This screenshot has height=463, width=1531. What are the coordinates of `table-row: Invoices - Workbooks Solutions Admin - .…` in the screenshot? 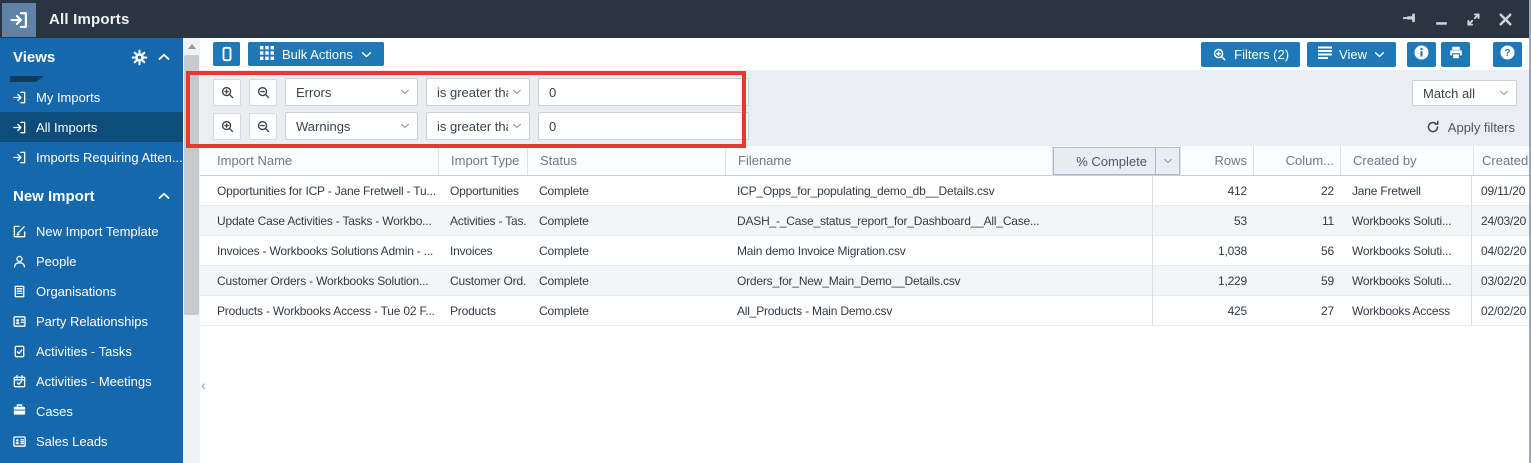 It's located at (865, 251).